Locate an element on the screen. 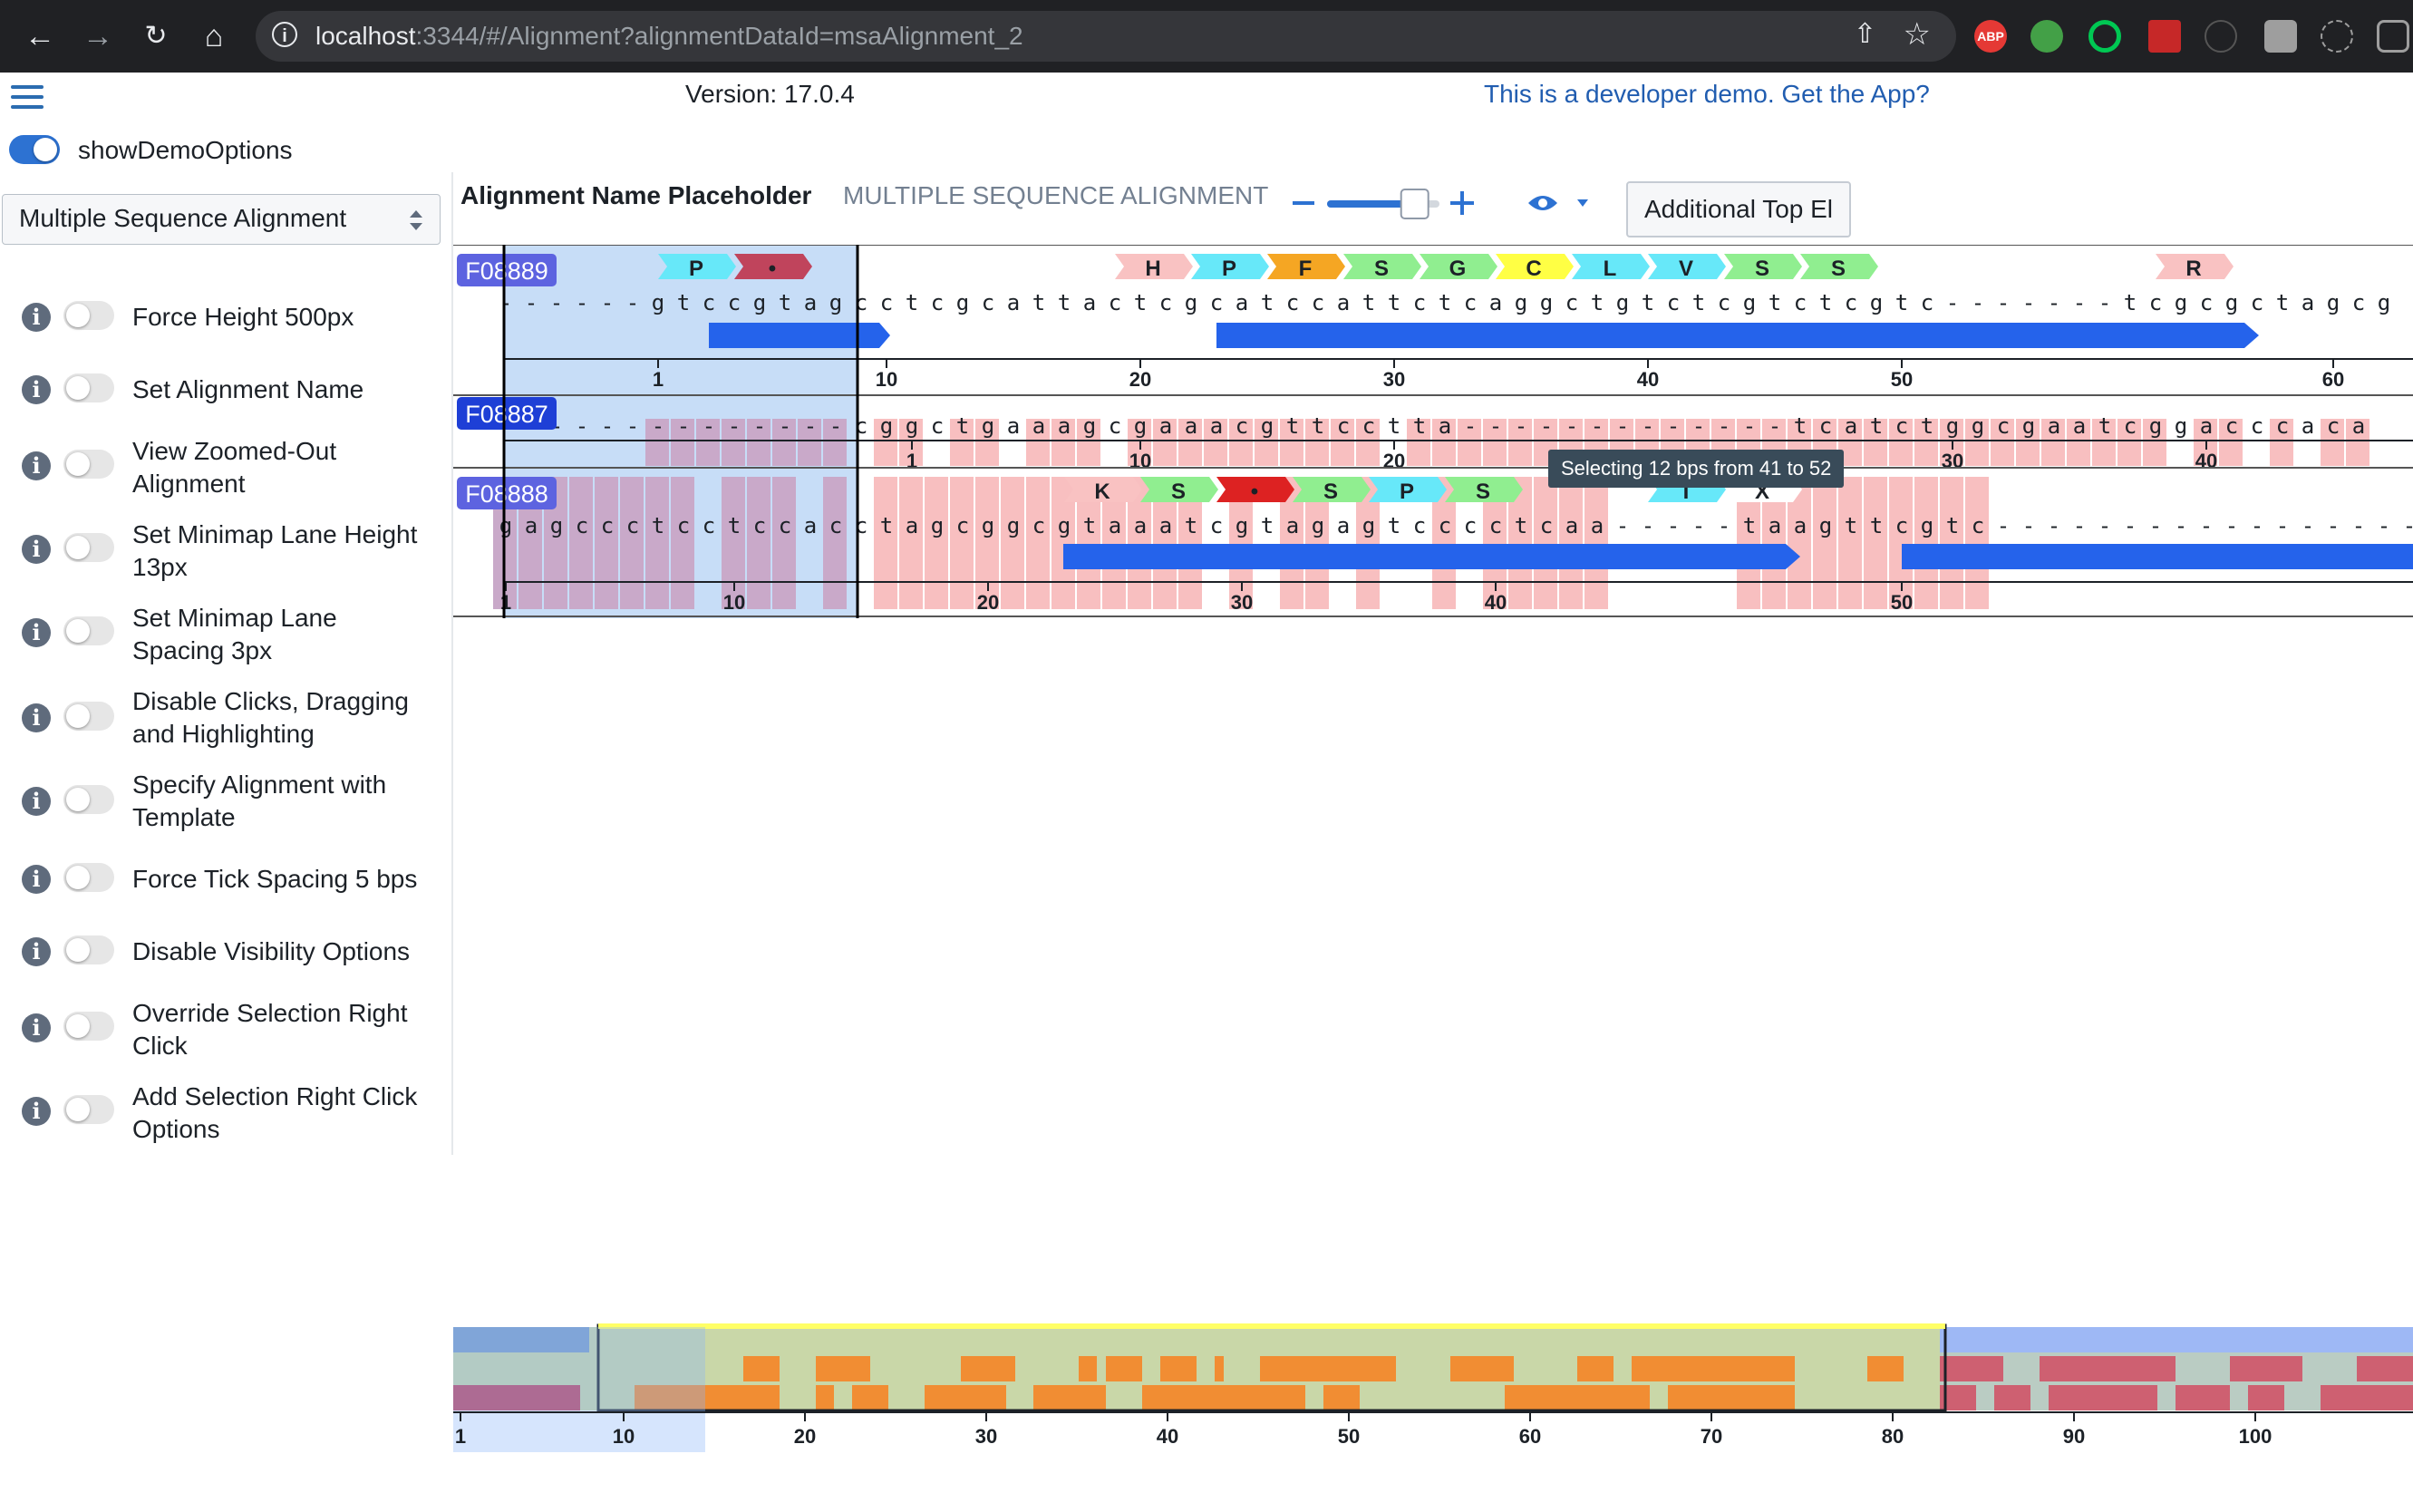  option-label: Add Selection Right Click Options is located at coordinates (275, 1112).